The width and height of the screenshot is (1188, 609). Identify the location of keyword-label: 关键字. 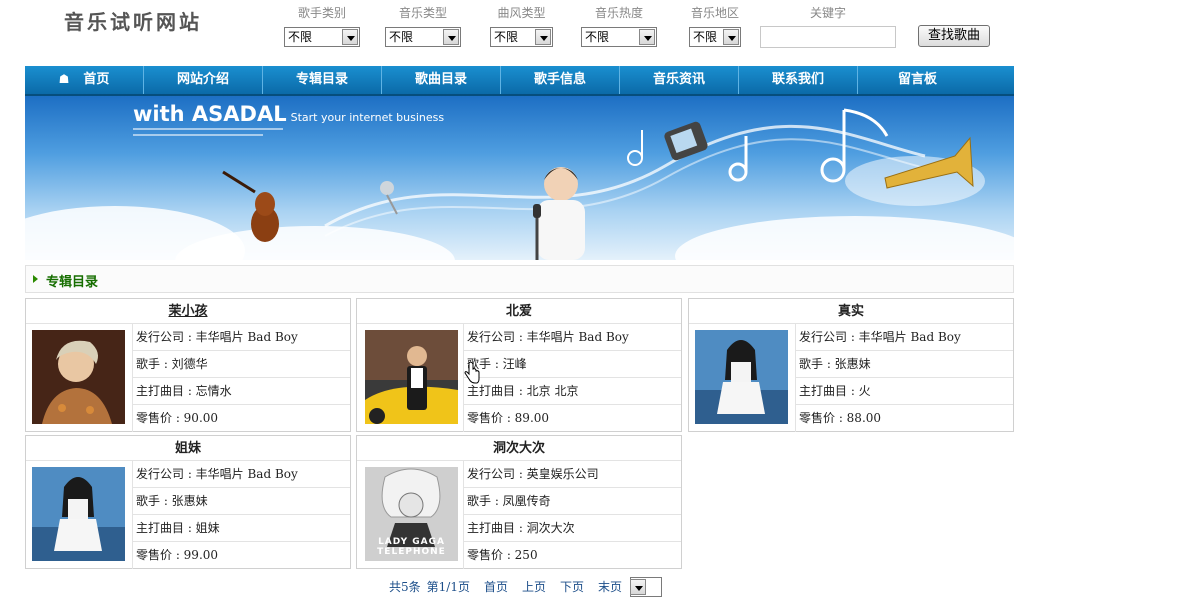
(827, 13).